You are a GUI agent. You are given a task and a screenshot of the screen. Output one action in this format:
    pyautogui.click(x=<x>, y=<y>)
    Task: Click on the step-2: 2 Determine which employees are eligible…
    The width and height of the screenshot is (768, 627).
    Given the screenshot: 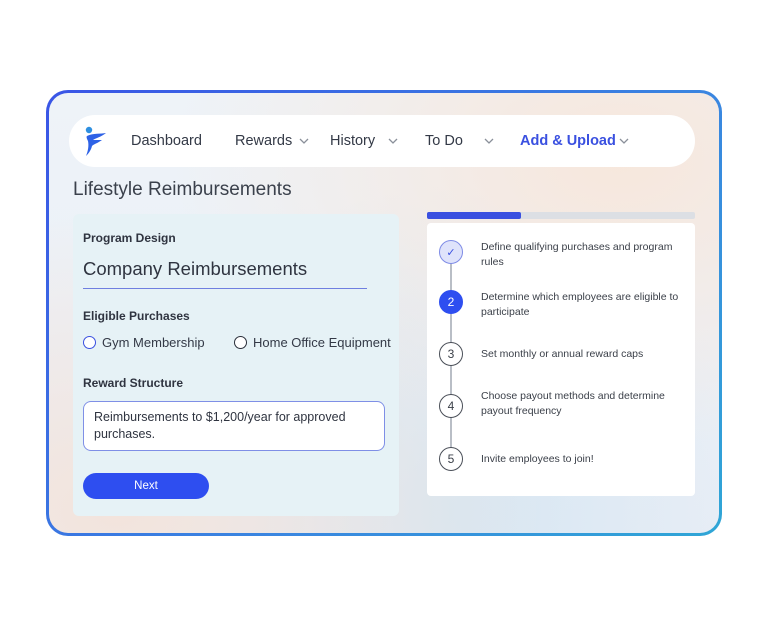 What is the action you would take?
    pyautogui.click(x=563, y=304)
    